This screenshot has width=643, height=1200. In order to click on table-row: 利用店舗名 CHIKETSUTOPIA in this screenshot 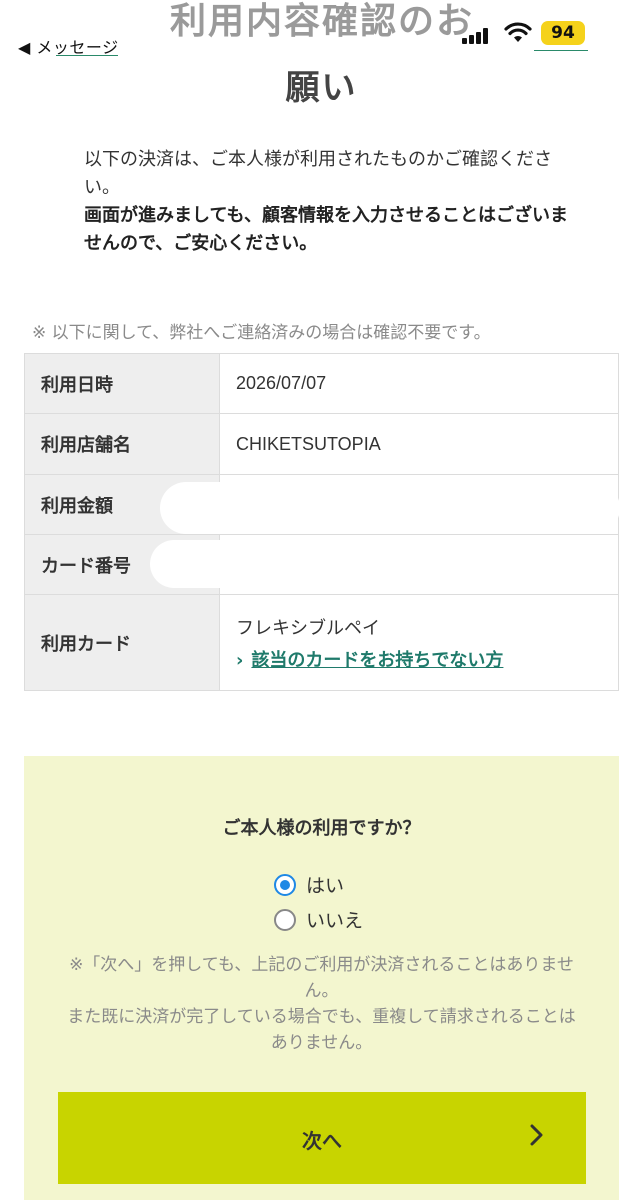, I will do `click(321, 444)`.